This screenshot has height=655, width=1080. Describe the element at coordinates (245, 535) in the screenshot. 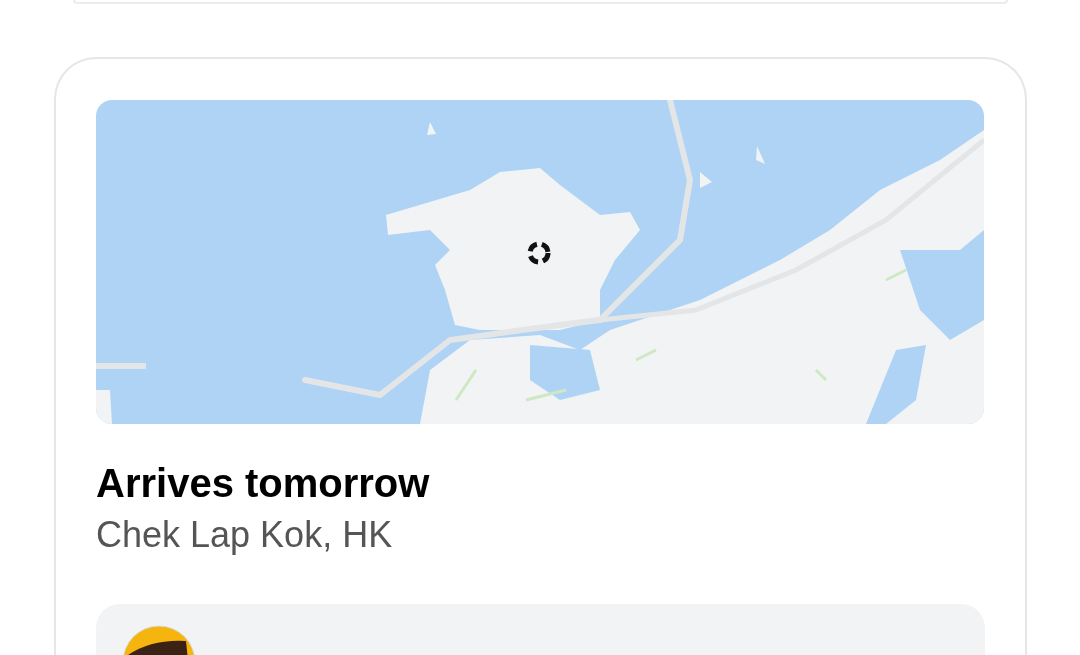

I see `location-text: Chek Lap Kok, HK` at that location.